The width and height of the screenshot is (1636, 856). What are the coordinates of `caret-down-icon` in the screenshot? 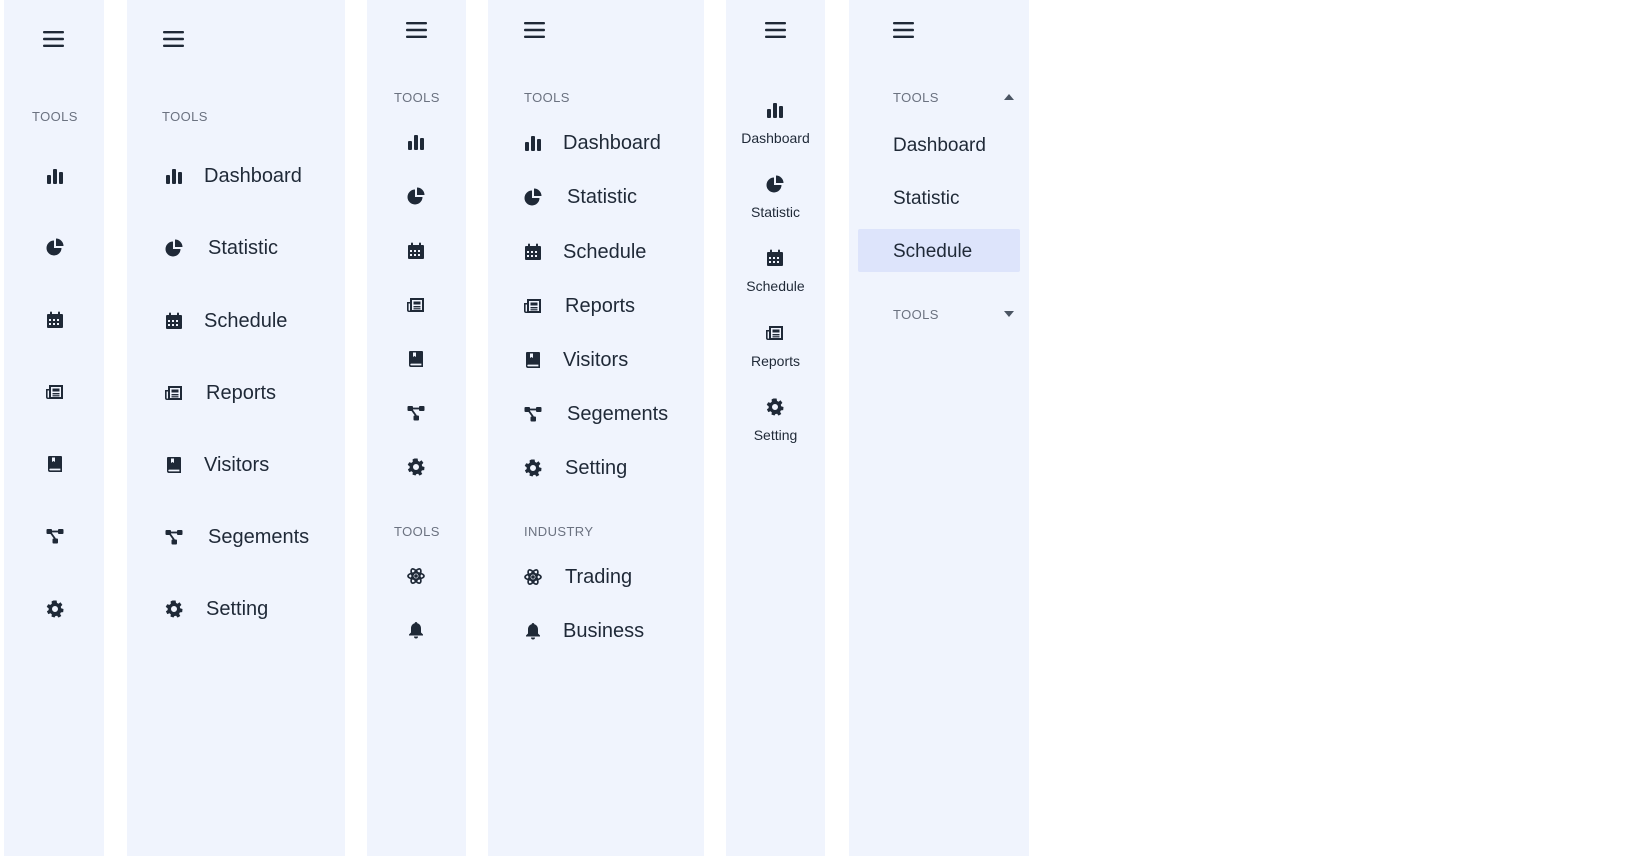 It's located at (1009, 314).